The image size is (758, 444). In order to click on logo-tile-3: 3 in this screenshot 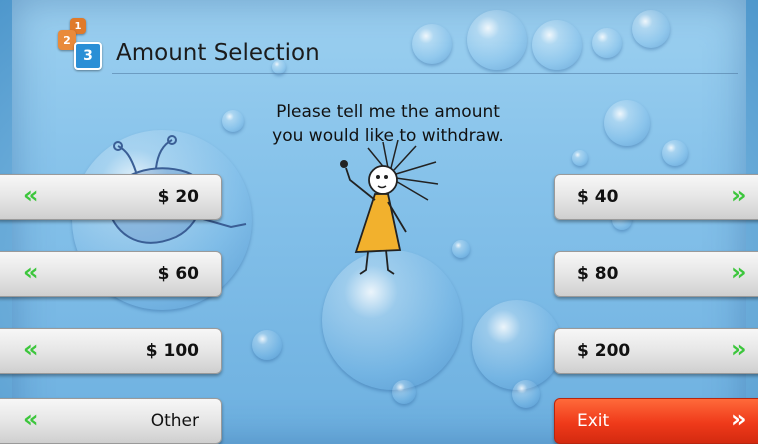, I will do `click(88, 56)`.